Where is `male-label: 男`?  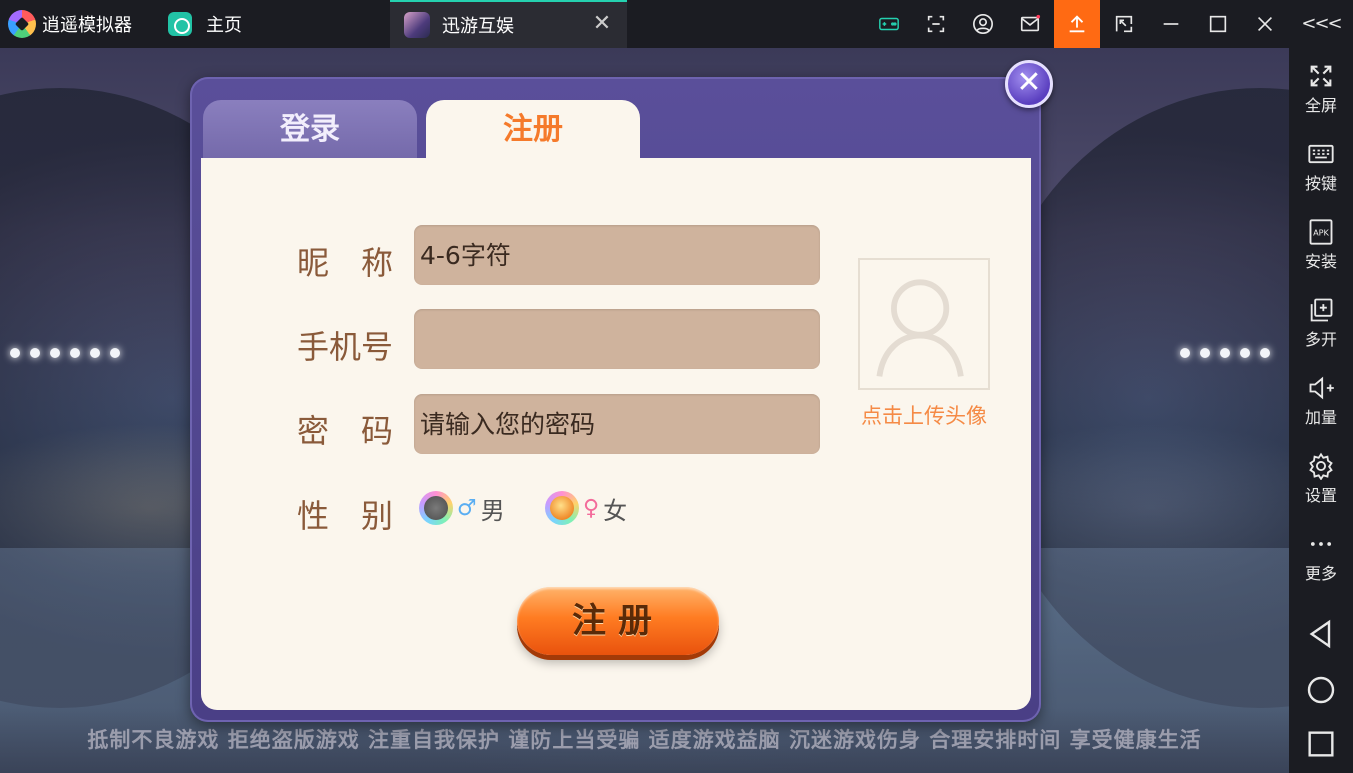 male-label: 男 is located at coordinates (492, 510).